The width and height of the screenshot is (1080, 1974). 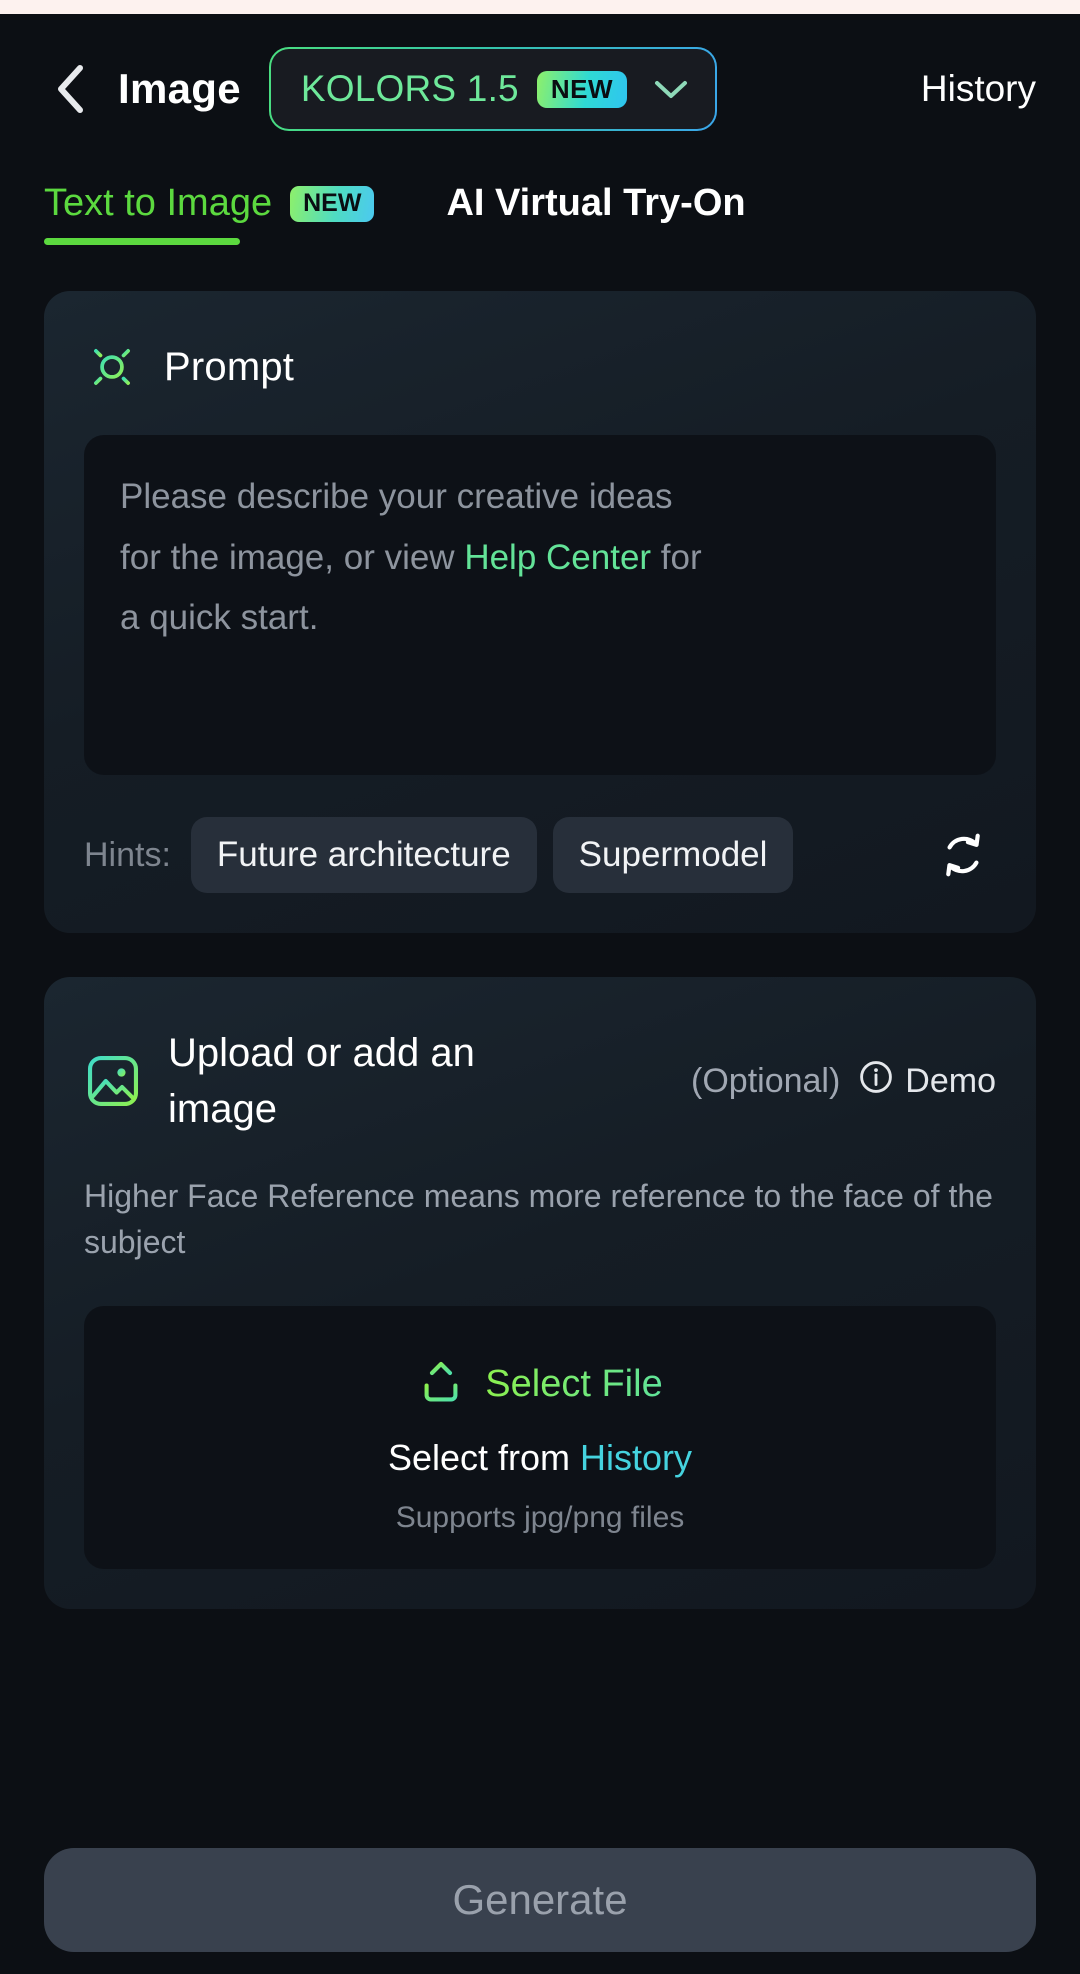 I want to click on model-selector: KOLORS 1.5 NEW, so click(x=493, y=89).